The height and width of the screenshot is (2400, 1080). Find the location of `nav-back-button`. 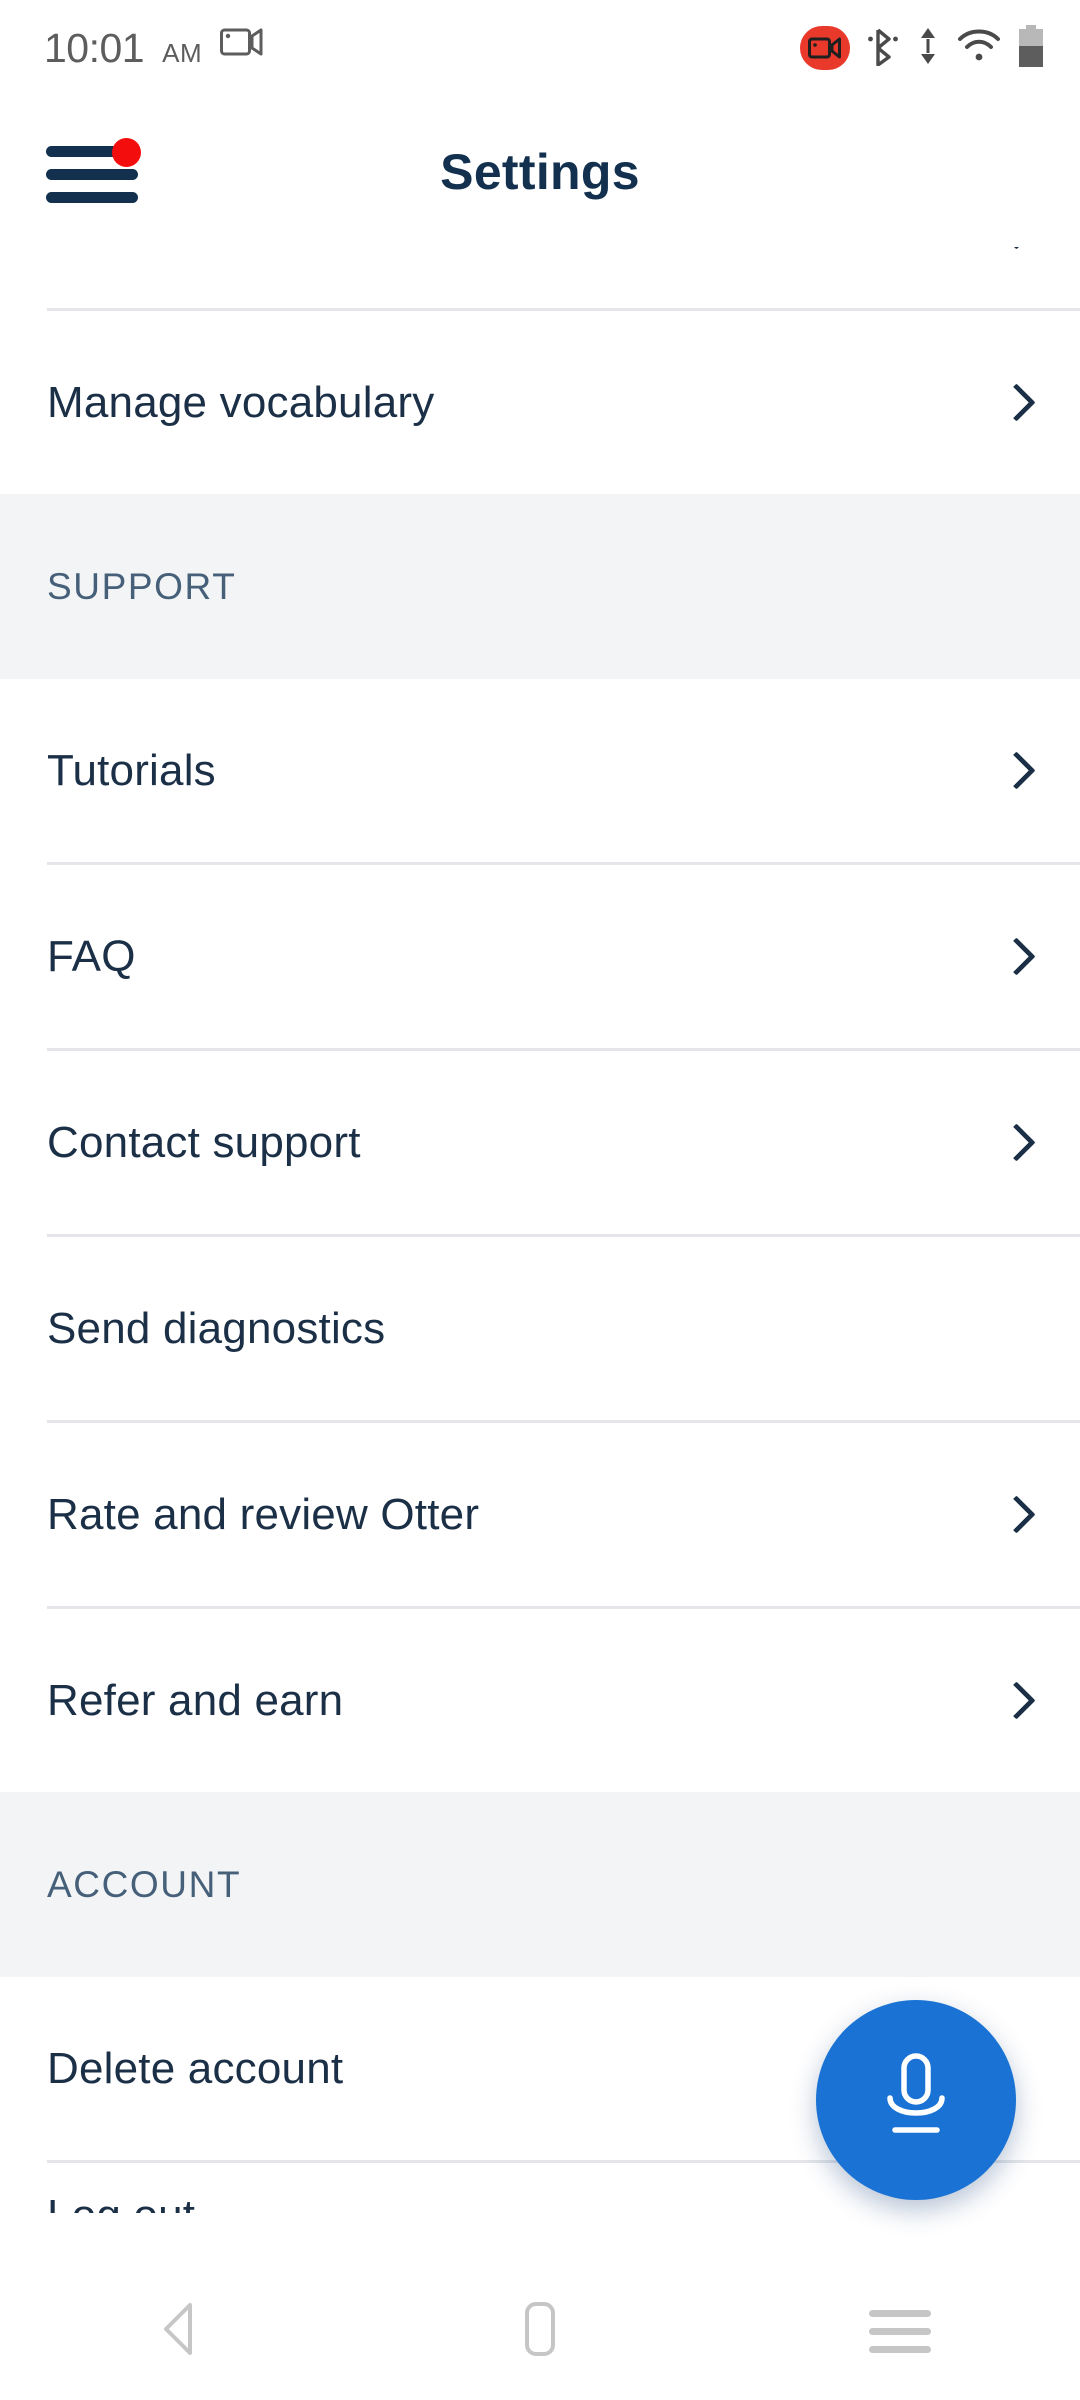

nav-back-button is located at coordinates (180, 2331).